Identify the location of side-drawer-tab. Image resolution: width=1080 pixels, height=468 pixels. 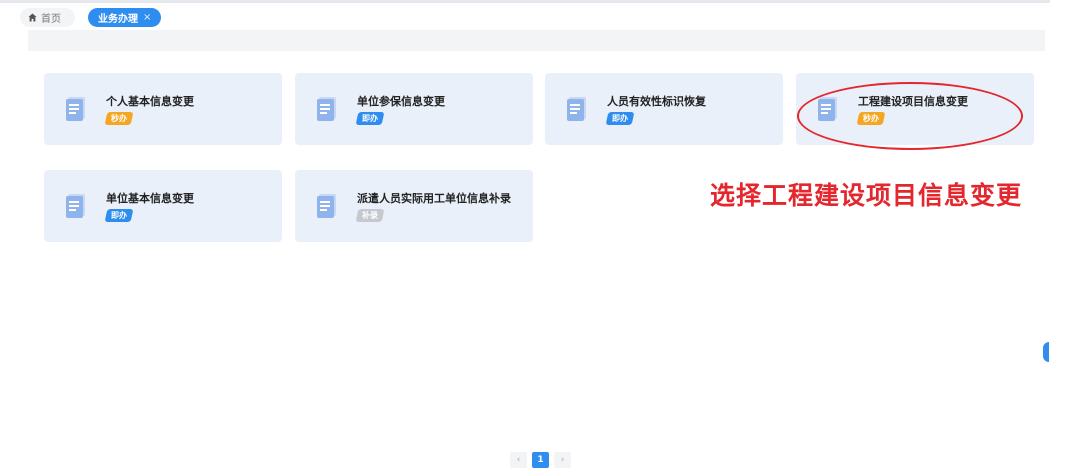
(1046, 352).